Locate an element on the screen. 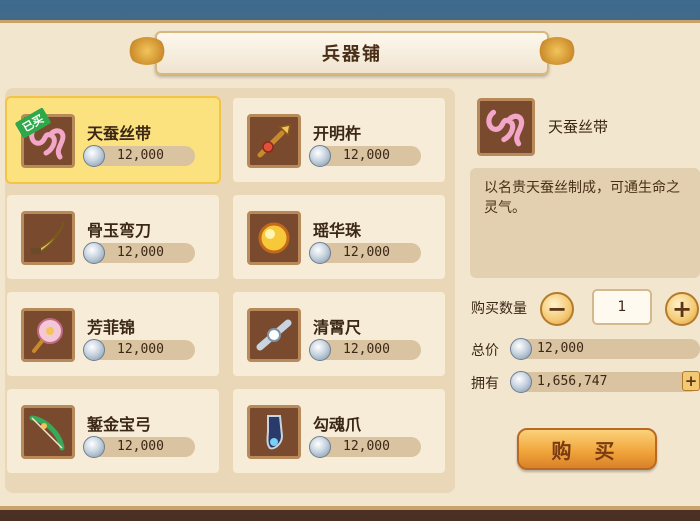 This screenshot has height=521, width=700. item-card-claw: 勾魂爪 12,000 is located at coordinates (339, 431).